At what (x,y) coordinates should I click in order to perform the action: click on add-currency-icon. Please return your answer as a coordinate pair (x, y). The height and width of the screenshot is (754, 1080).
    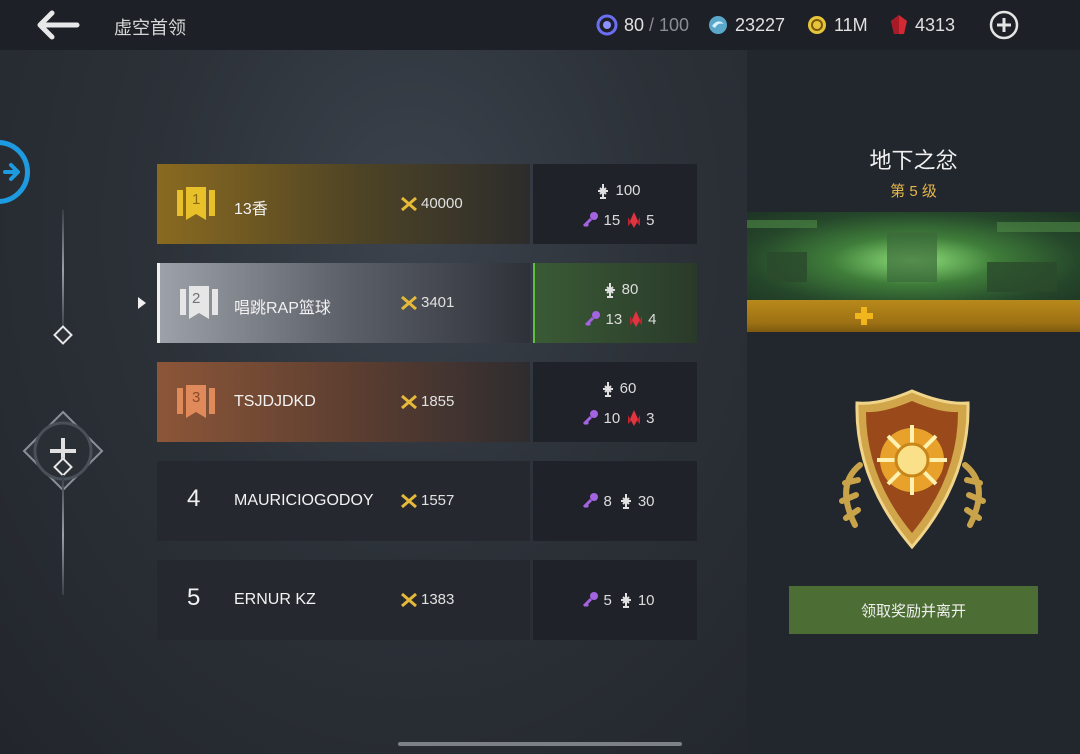
    Looking at the image, I should click on (1004, 25).